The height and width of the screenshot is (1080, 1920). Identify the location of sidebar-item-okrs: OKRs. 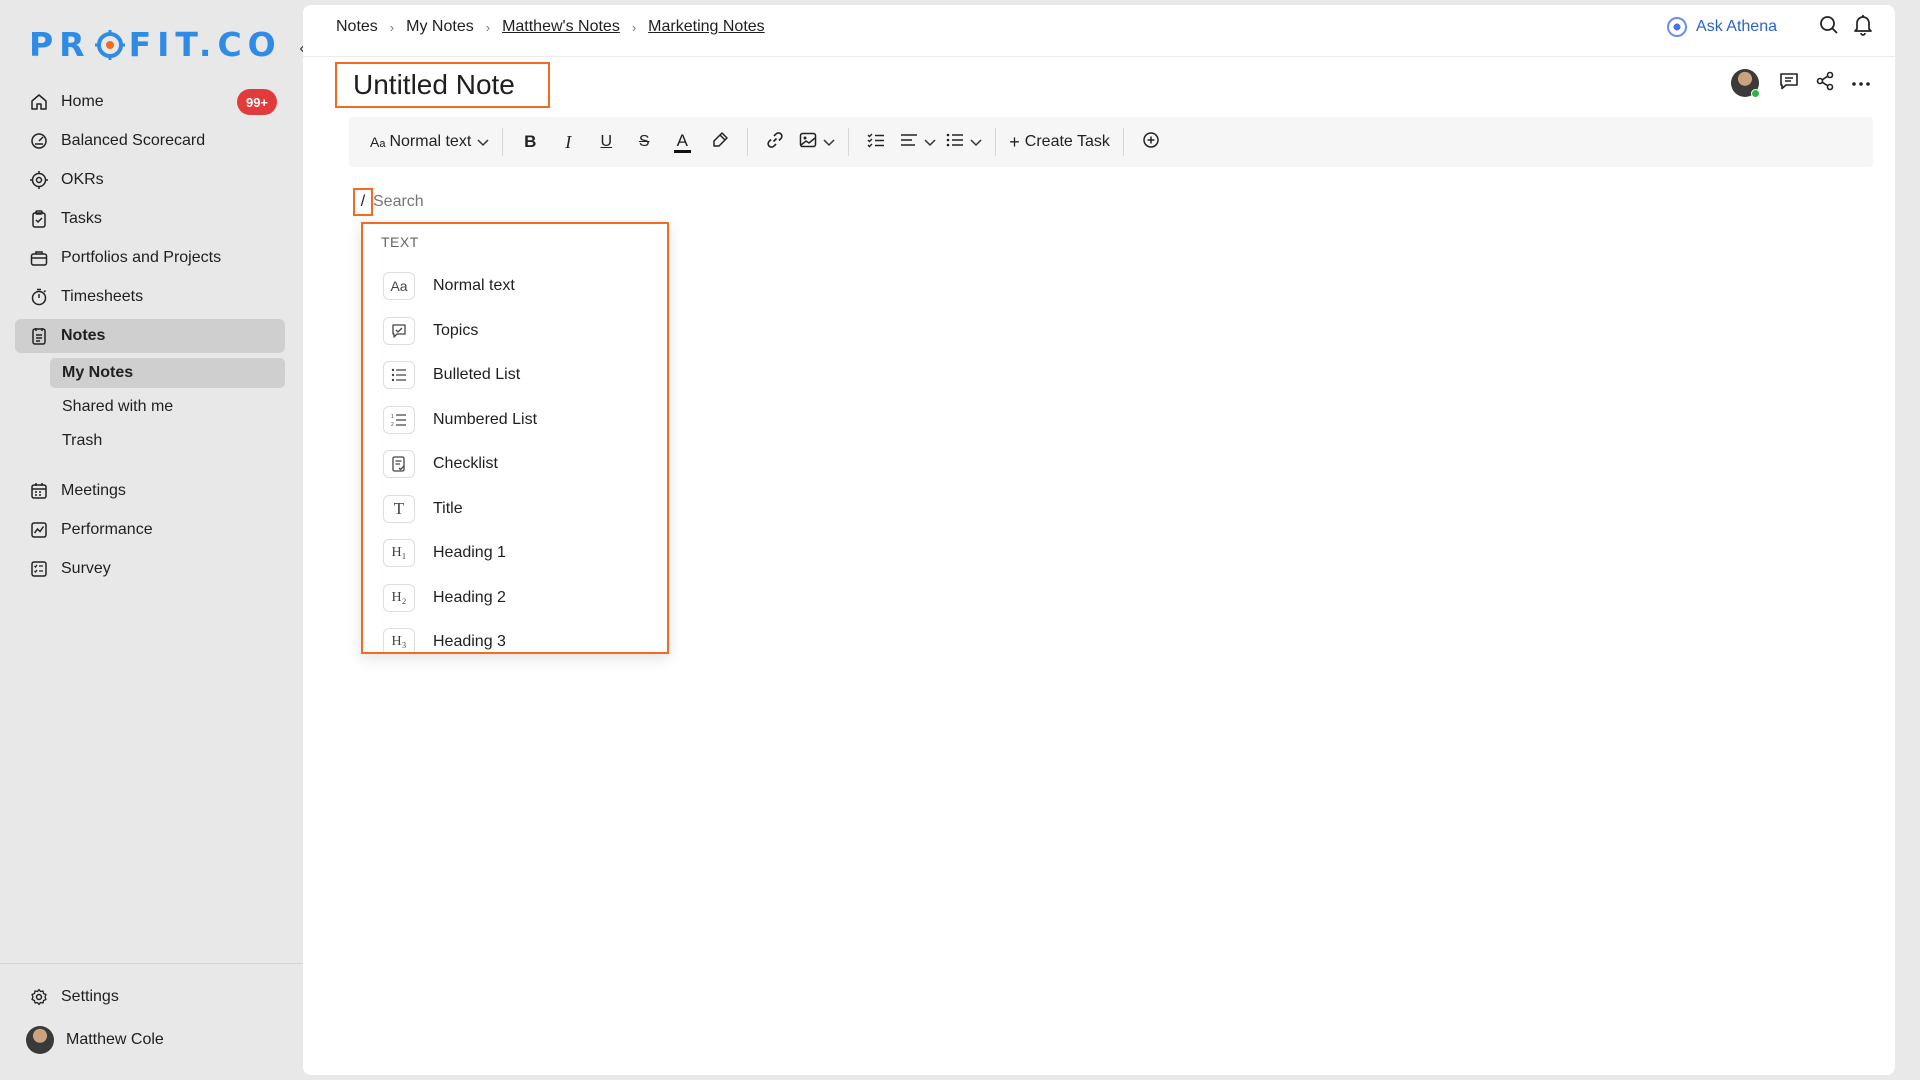
(150, 180).